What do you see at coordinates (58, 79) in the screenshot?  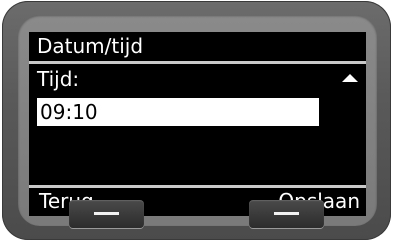 I see `time-field-label: Tijd:` at bounding box center [58, 79].